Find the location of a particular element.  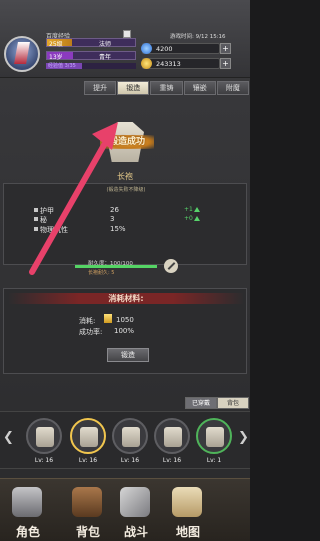

level-label: 25级 is located at coordinates (56, 44).